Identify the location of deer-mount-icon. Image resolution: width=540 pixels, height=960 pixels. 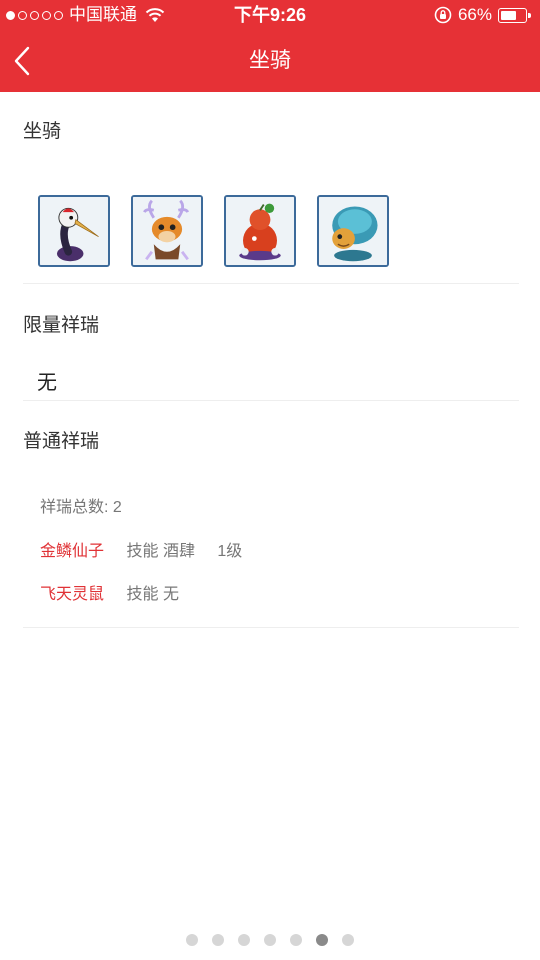
(167, 231).